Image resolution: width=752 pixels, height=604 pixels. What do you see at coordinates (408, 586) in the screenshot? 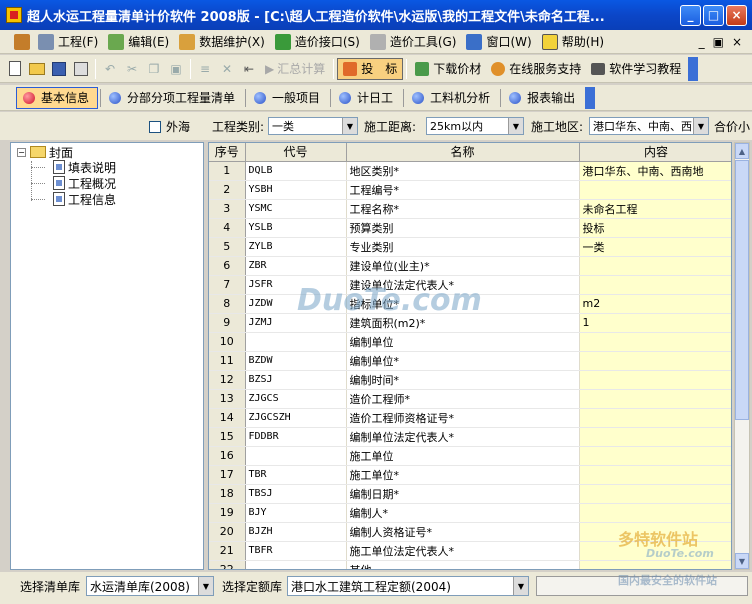
I see `quota-lib-select: 港口水工建筑工程定额(2004) ▼` at bounding box center [408, 586].